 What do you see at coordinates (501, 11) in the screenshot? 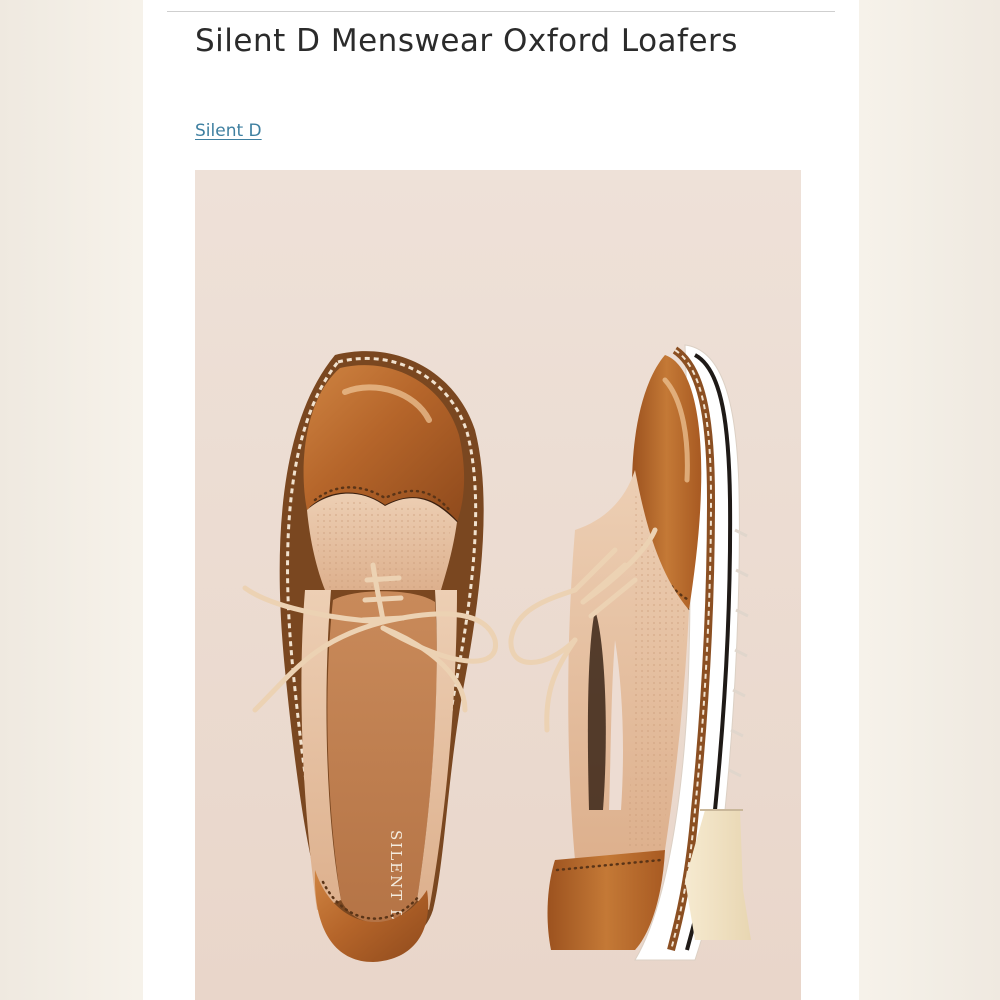
I see `divider` at bounding box center [501, 11].